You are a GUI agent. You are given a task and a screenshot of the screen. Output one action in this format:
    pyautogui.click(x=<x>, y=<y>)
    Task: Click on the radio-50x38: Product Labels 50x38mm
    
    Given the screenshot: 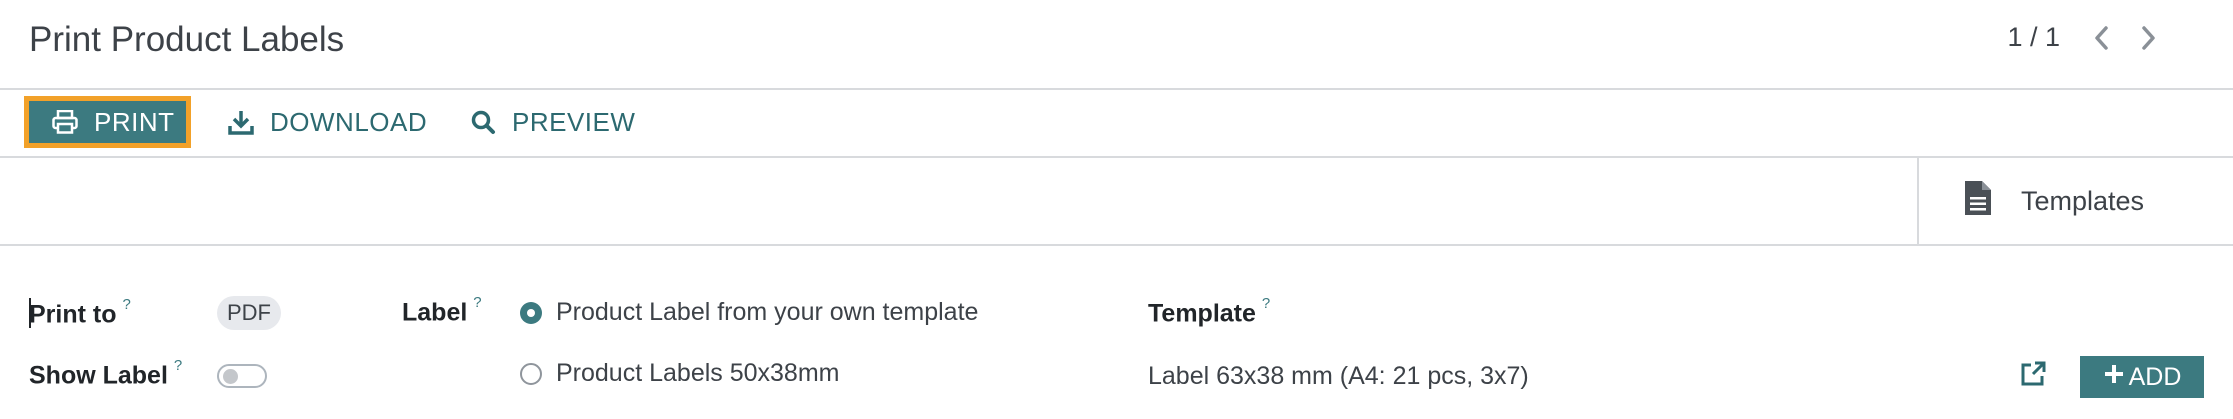 What is the action you would take?
    pyautogui.click(x=679, y=373)
    